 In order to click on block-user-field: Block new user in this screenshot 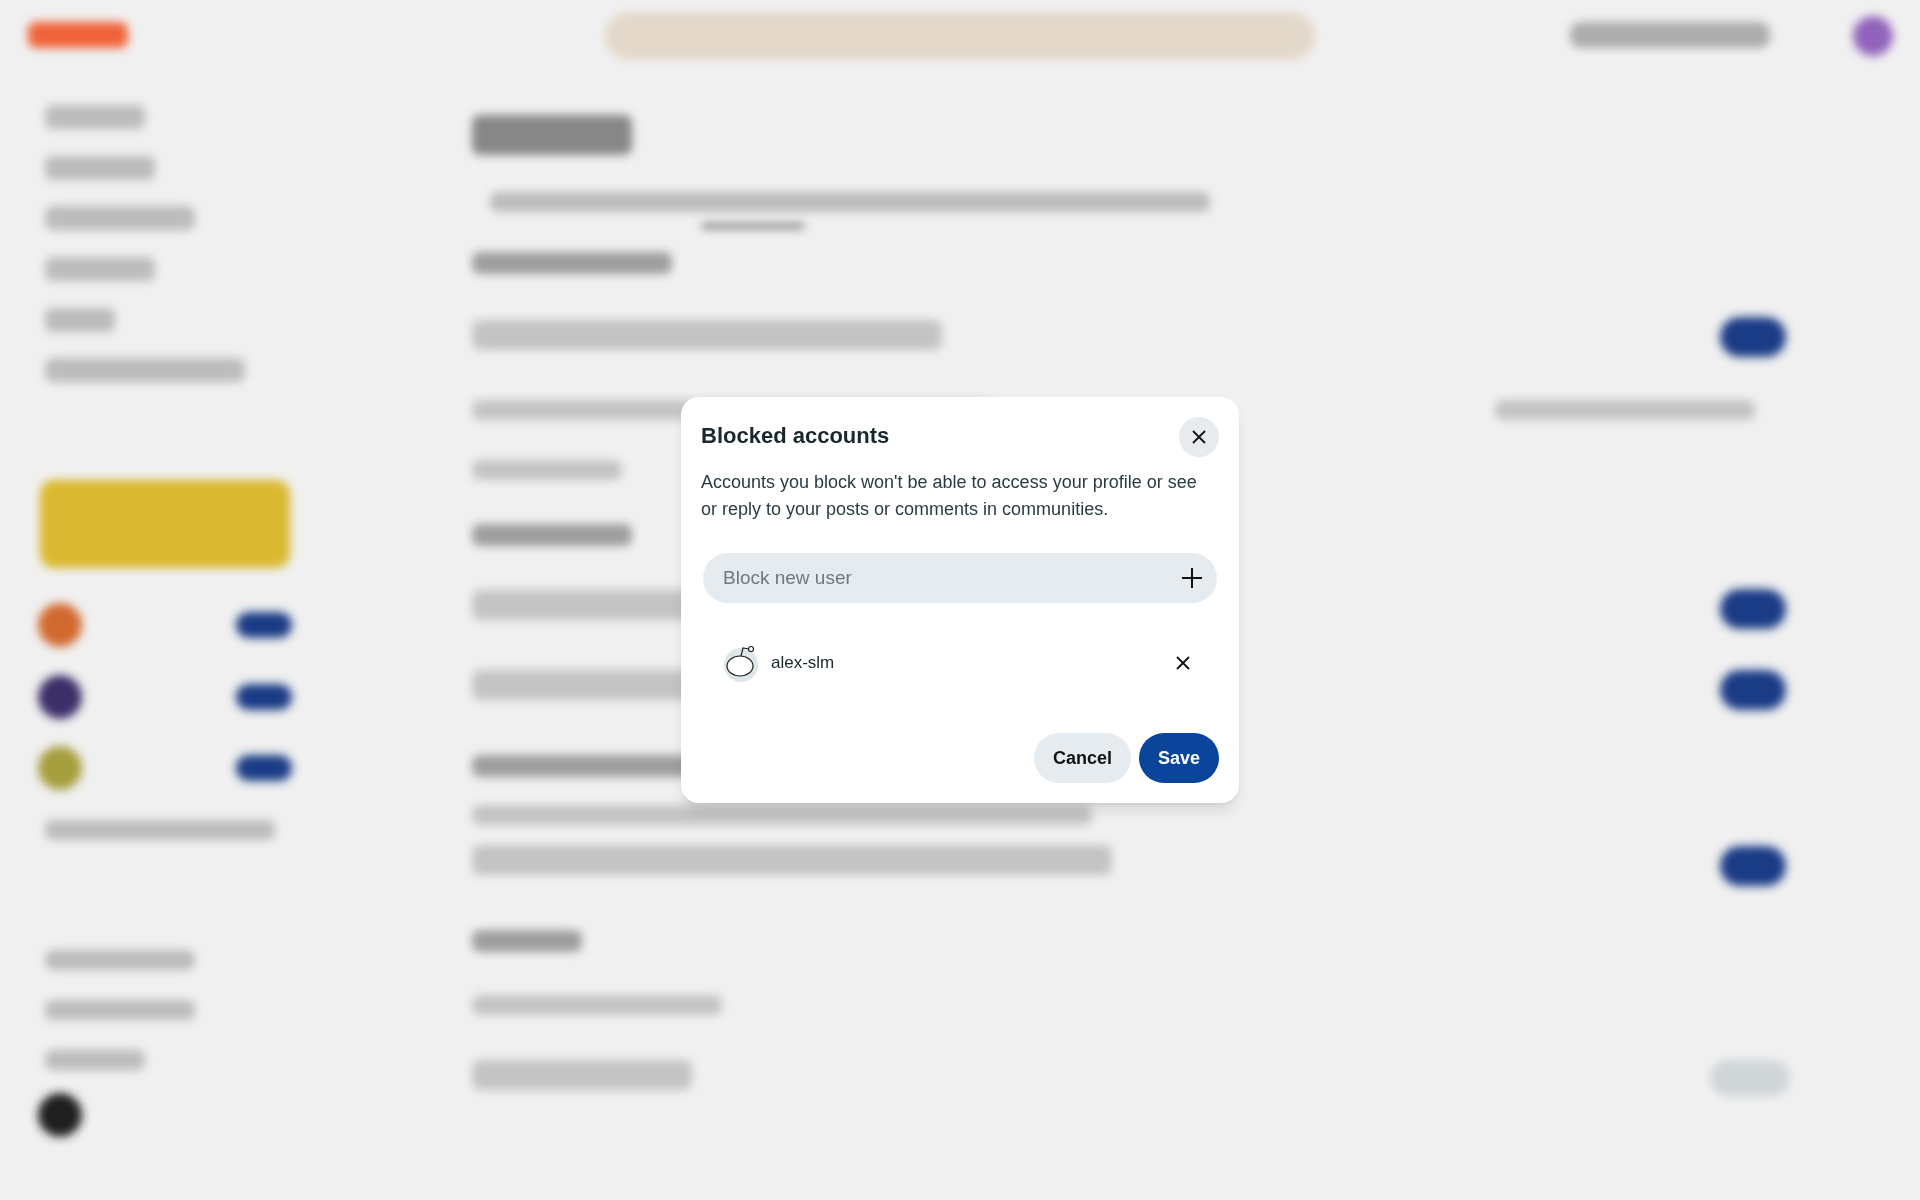, I will do `click(960, 578)`.